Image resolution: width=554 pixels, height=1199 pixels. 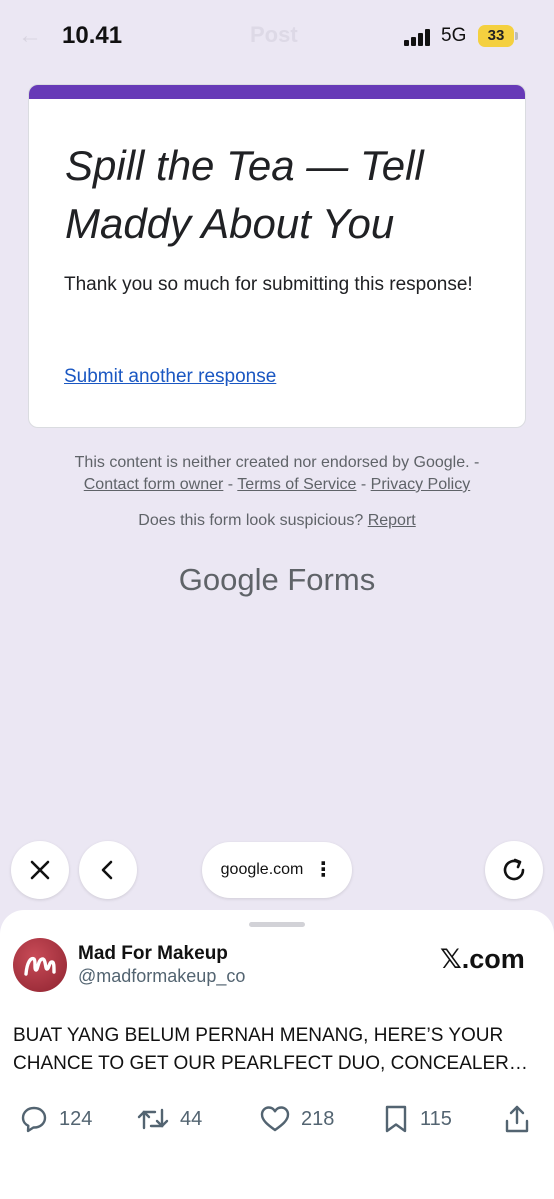 I want to click on report-line: Does this form look suspicious? Report, so click(x=277, y=521).